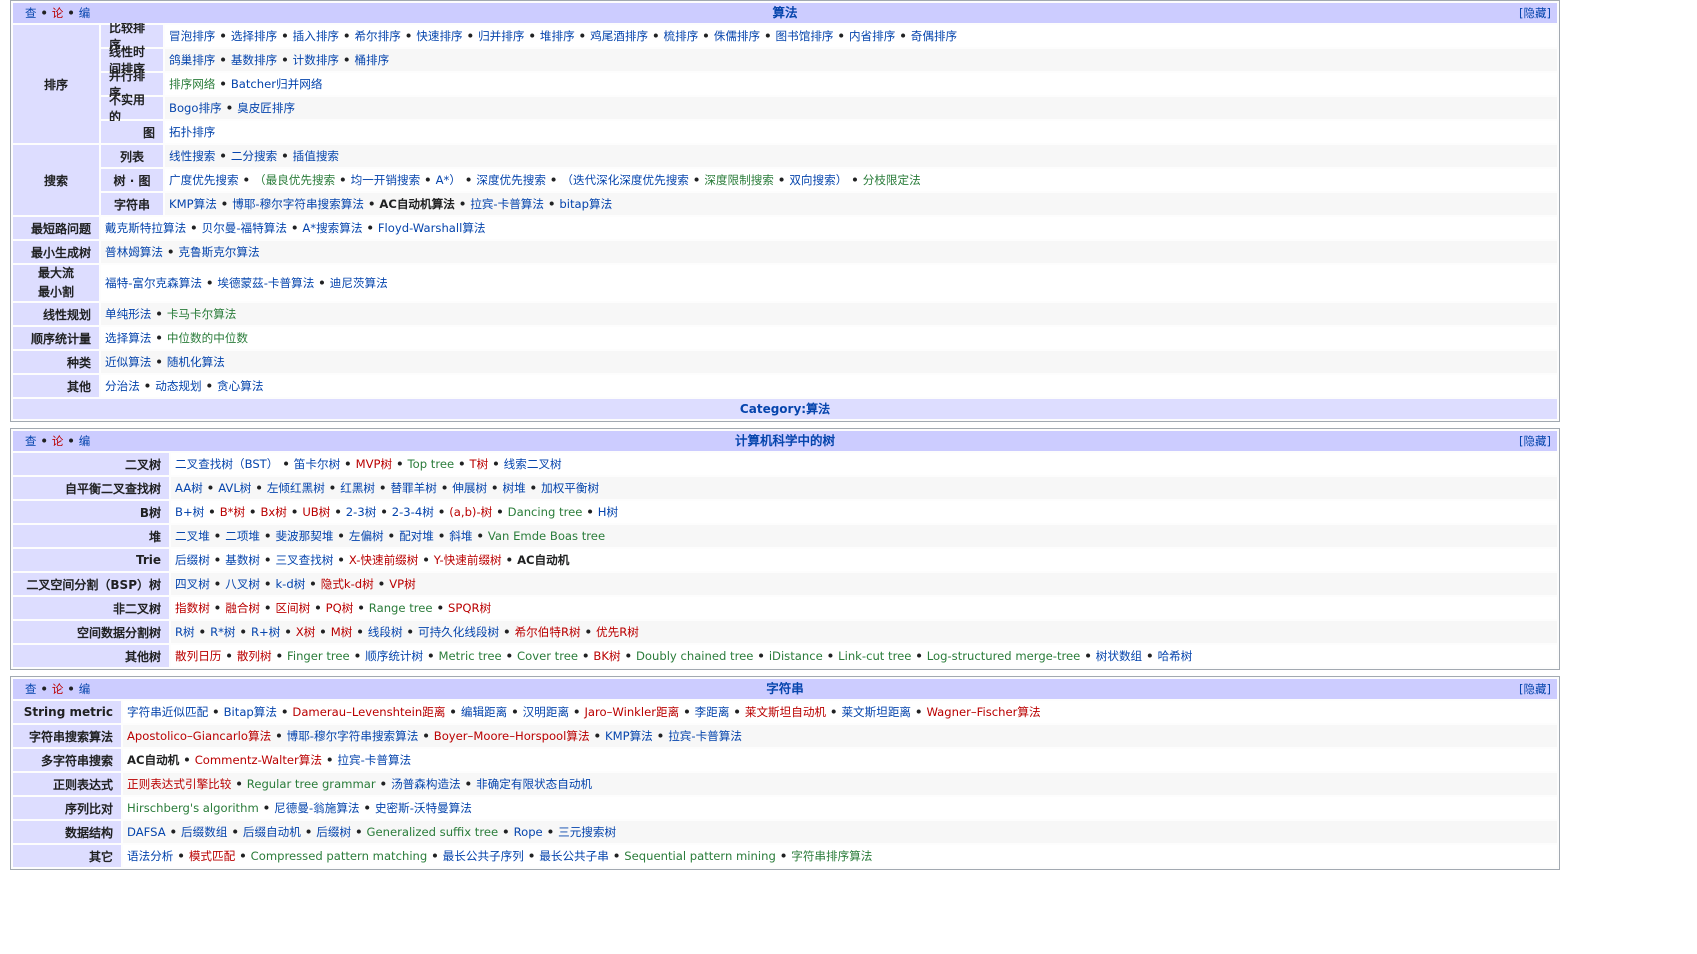  What do you see at coordinates (785, 712) in the screenshot?
I see `list-link: 莱文斯坦自动机` at bounding box center [785, 712].